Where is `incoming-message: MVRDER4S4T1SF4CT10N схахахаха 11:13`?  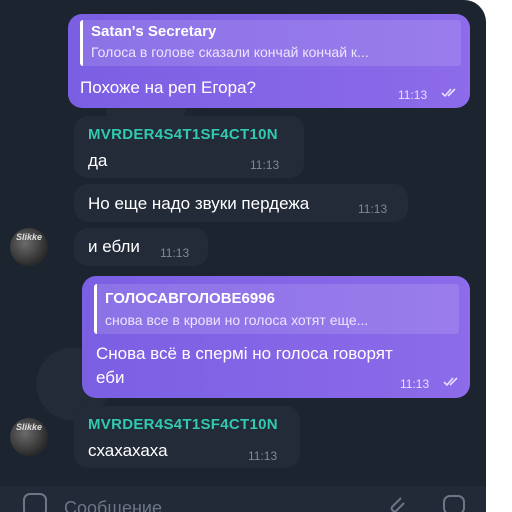
incoming-message: MVRDER4S4T1SF4CT10N схахахаха 11:13 is located at coordinates (187, 437).